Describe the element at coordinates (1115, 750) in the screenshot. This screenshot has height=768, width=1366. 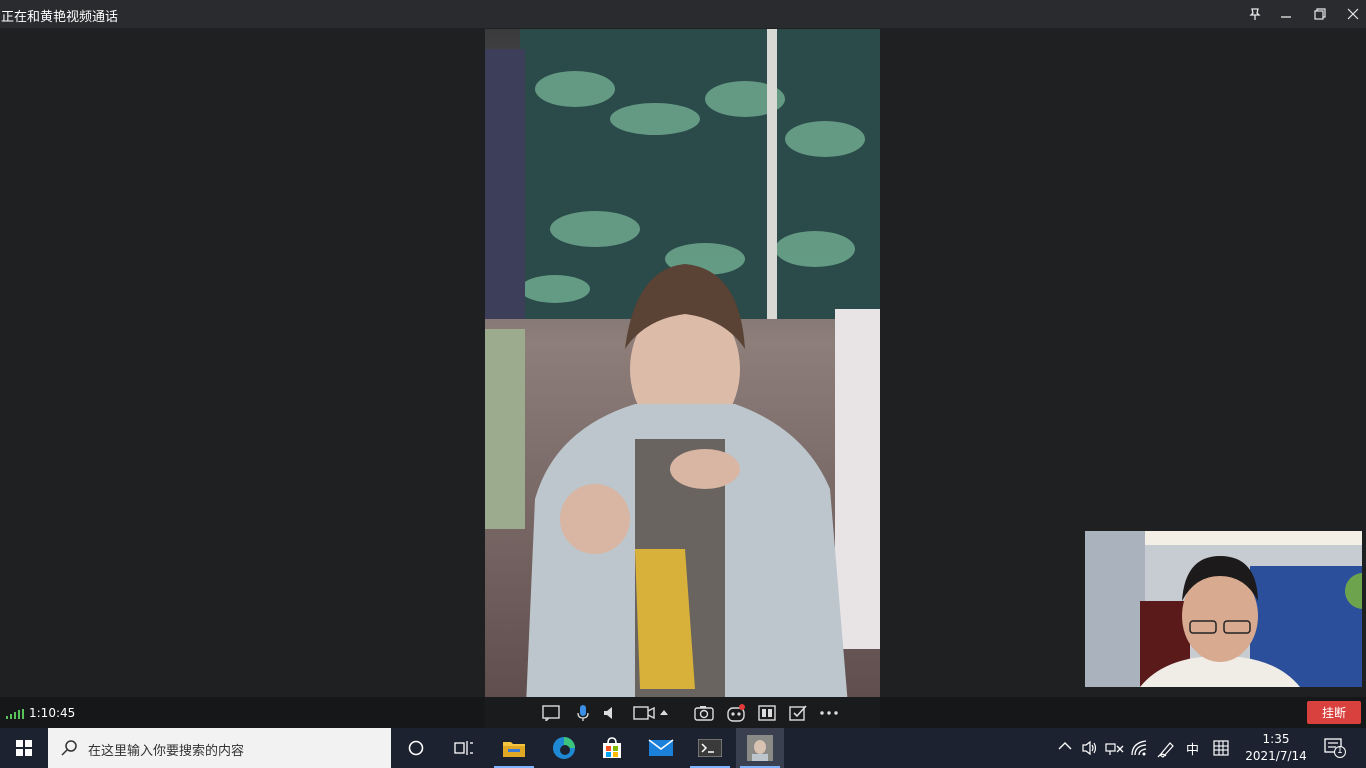
I see `network-disconnected-icon` at that location.